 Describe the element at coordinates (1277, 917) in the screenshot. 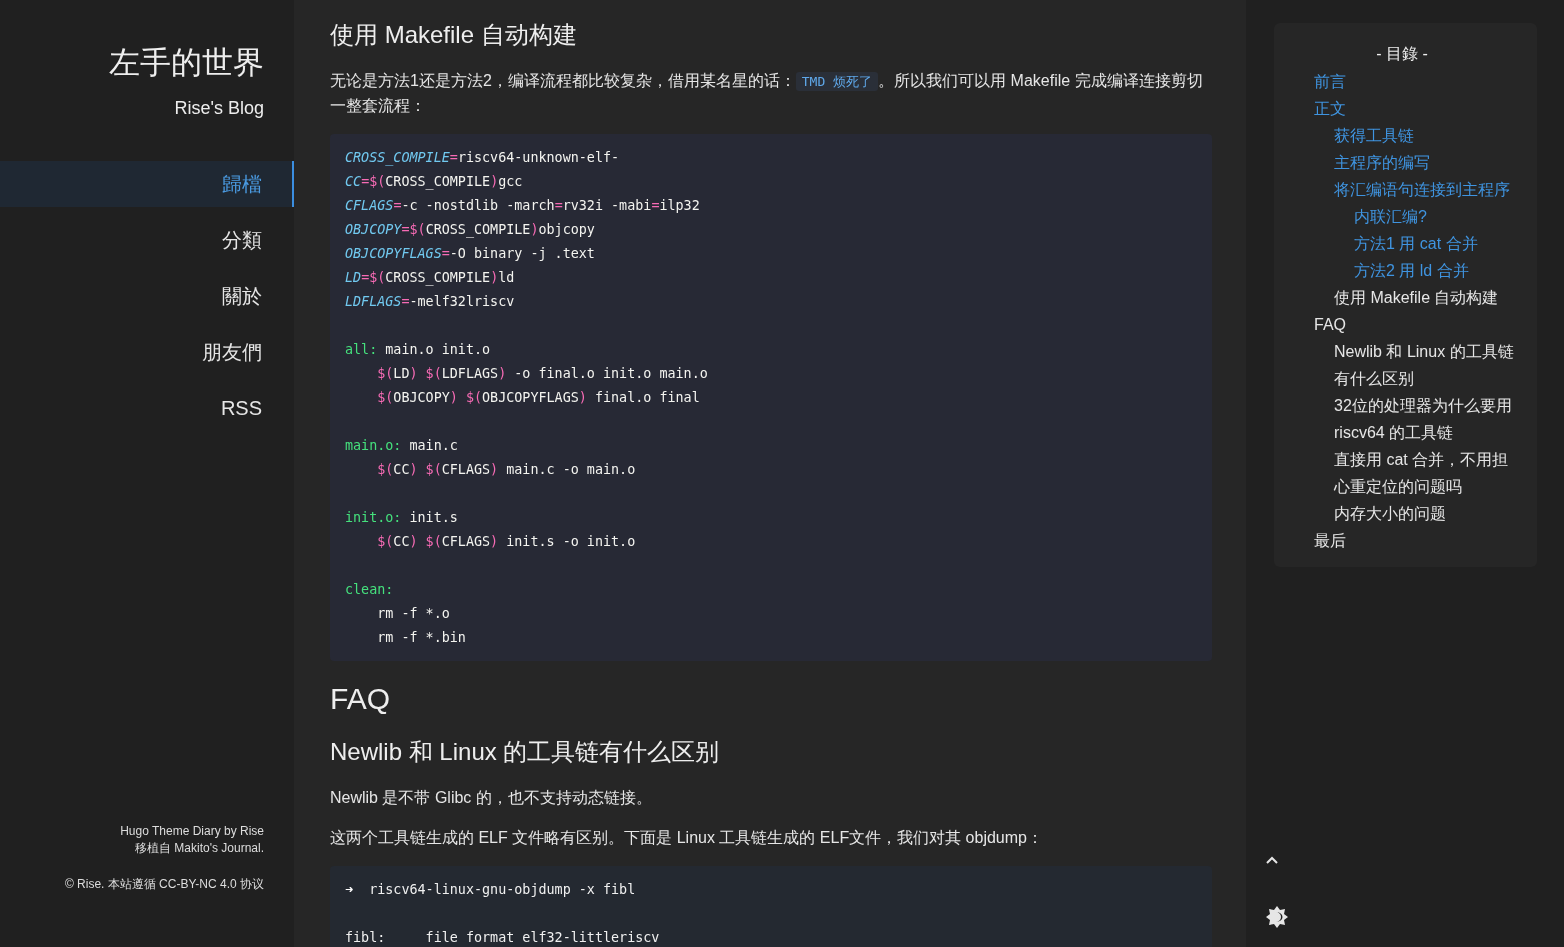

I see `theme-toggle-icon` at that location.